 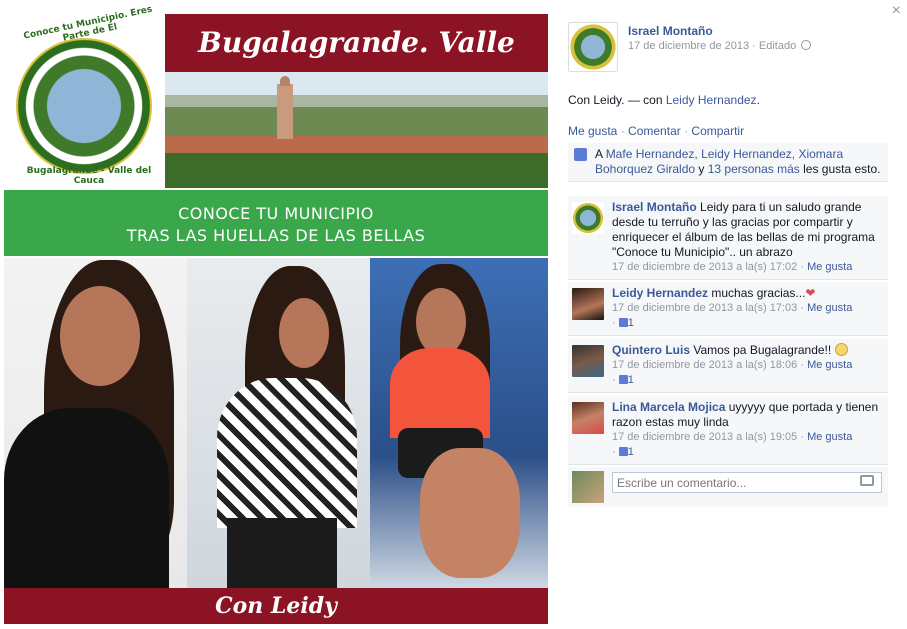 I want to click on owner-name: Israel Montaño, so click(x=670, y=31).